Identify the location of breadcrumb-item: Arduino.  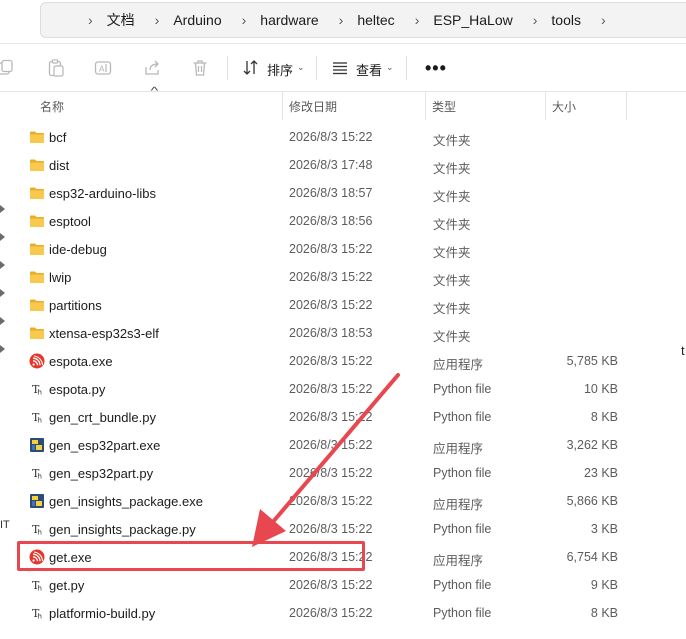
(197, 20).